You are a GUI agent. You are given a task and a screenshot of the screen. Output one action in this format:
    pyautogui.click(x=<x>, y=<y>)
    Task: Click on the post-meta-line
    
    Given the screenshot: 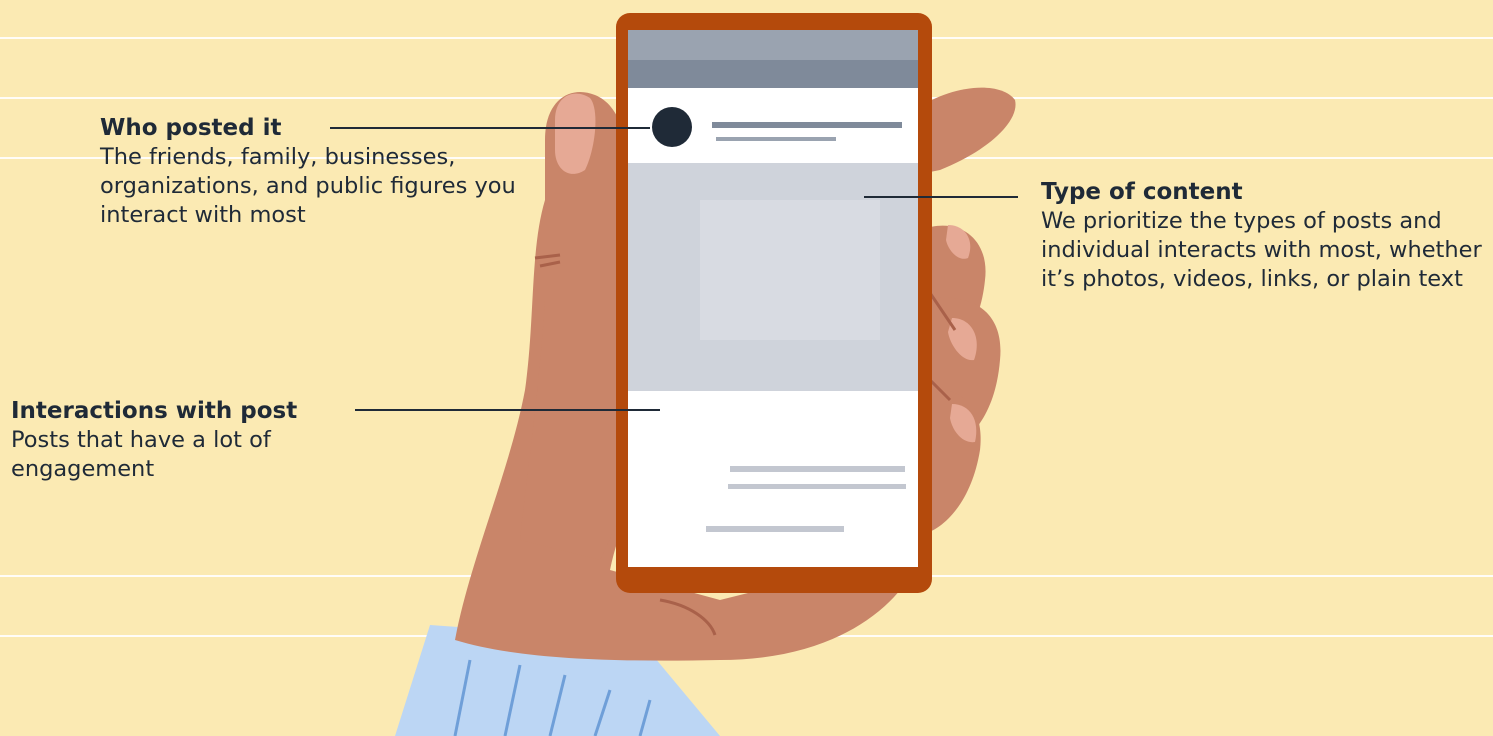 What is the action you would take?
    pyautogui.click(x=776, y=139)
    